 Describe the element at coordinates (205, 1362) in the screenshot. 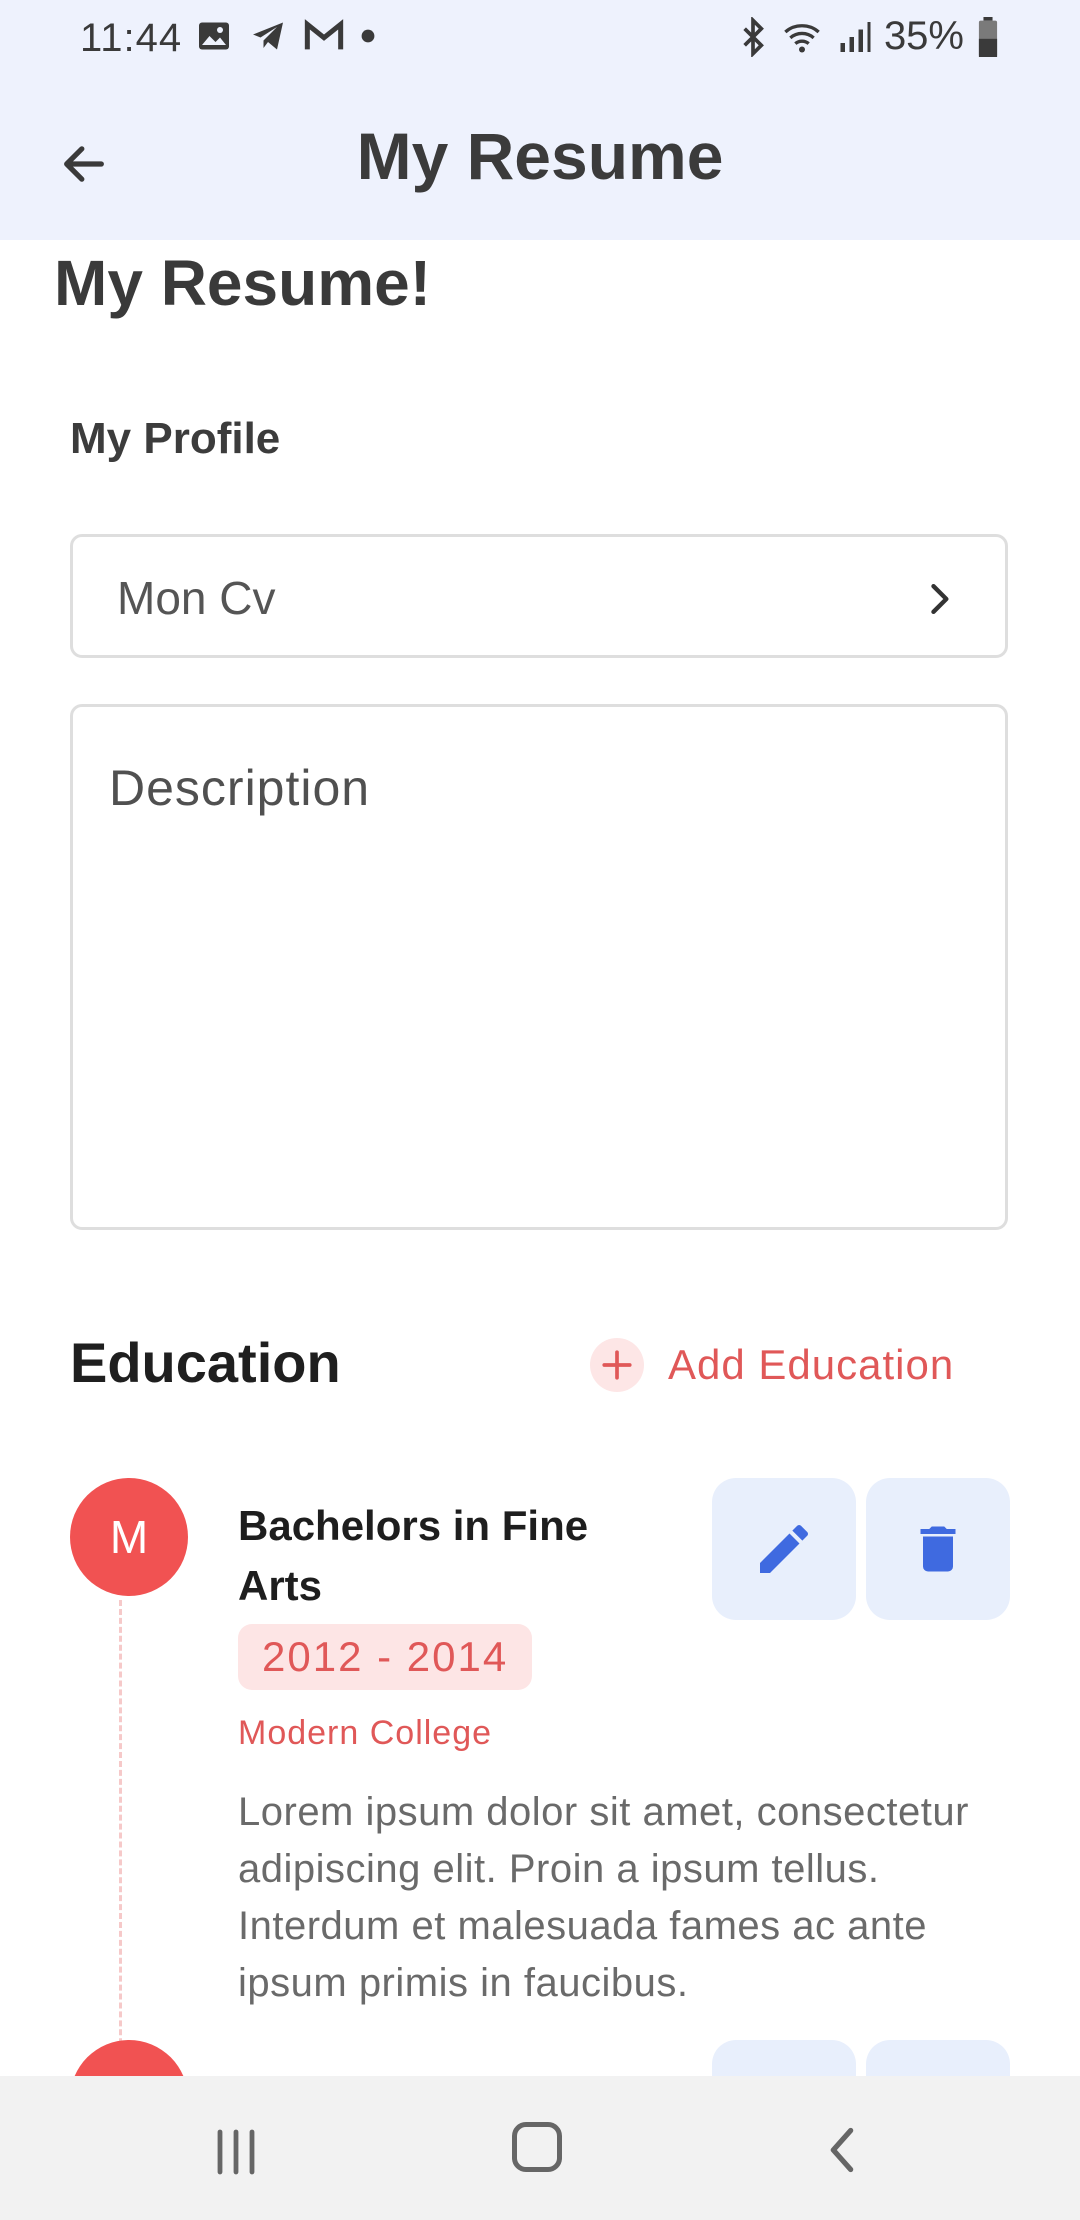

I see `education-heading: Education` at that location.